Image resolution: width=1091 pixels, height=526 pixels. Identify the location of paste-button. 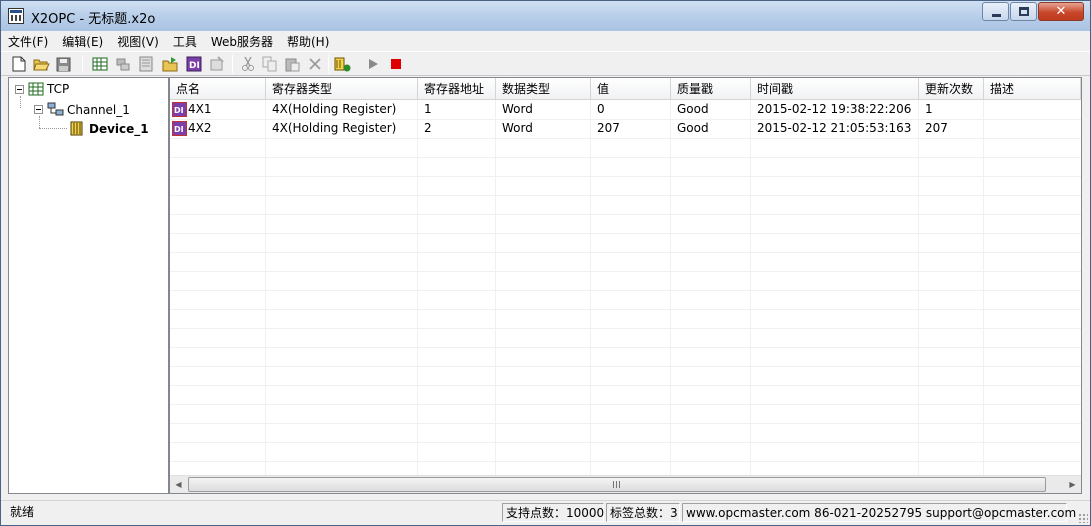
(293, 64).